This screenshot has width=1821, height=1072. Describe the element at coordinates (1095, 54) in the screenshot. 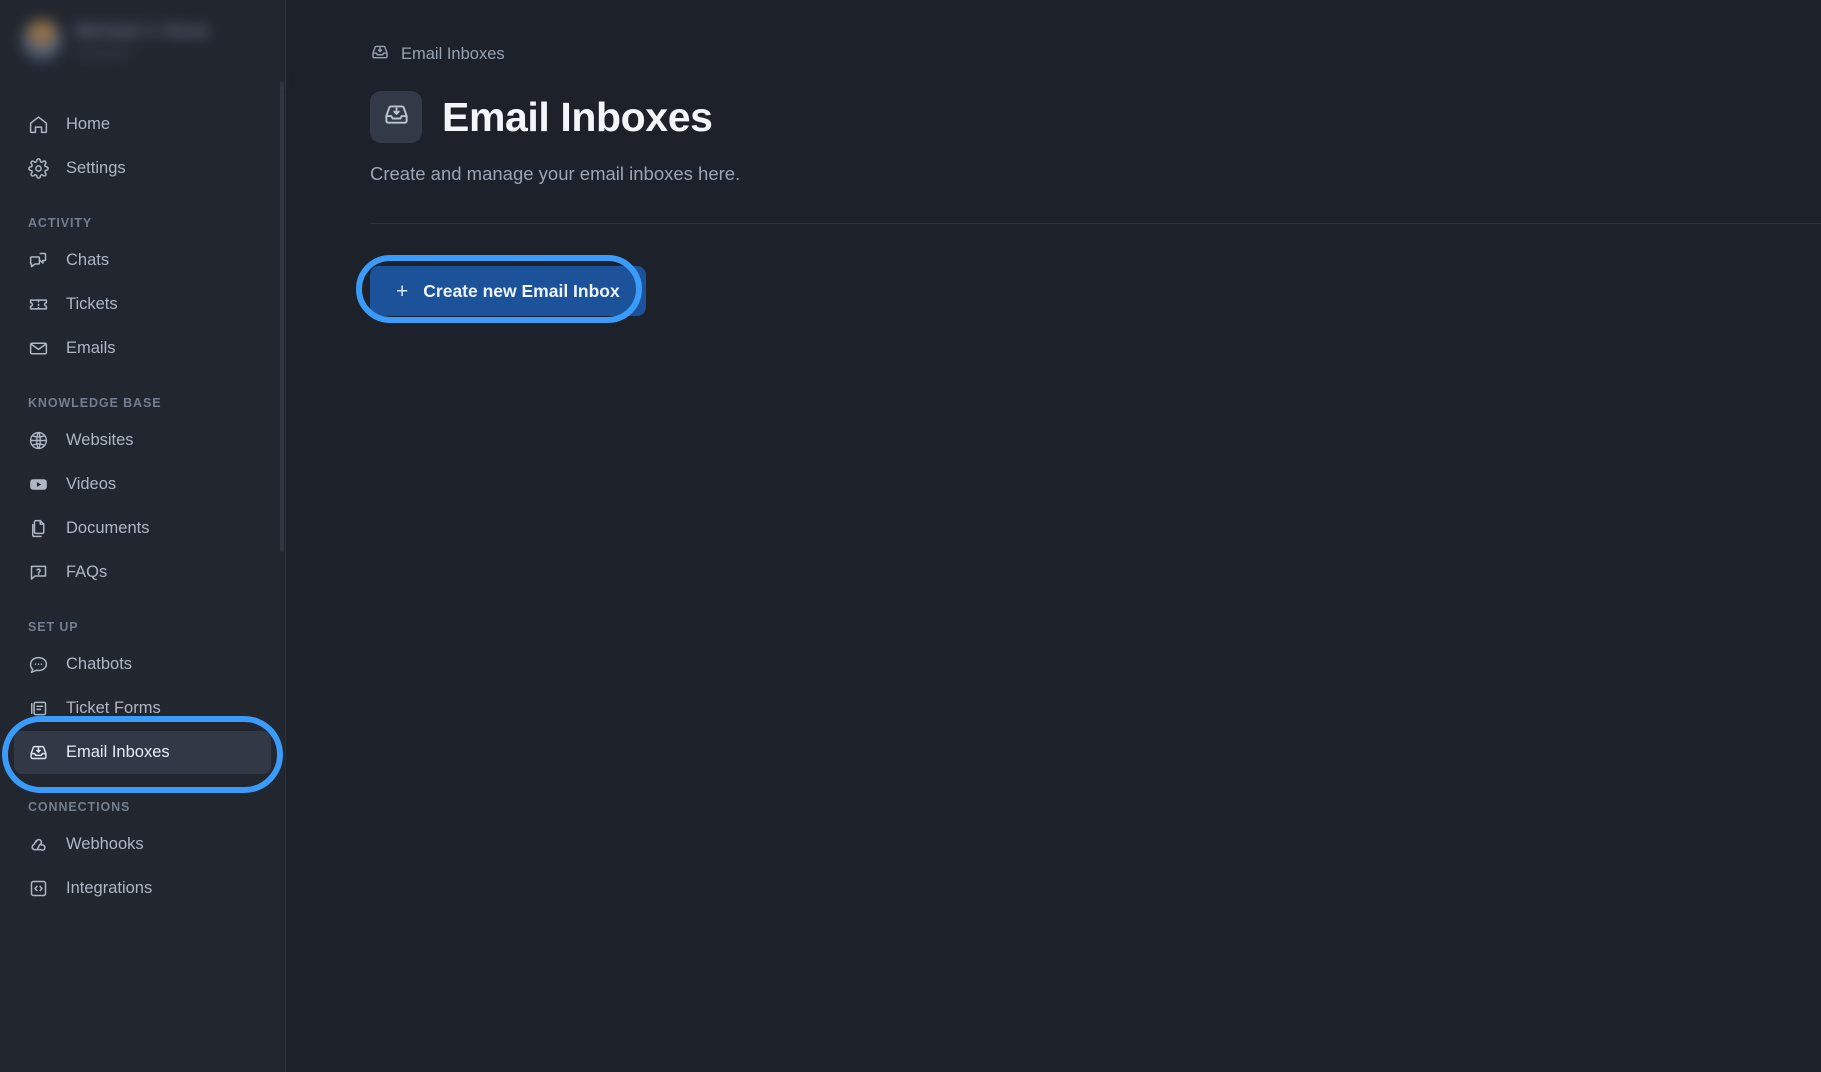

I see `breadcrumb: Email Inboxes` at that location.